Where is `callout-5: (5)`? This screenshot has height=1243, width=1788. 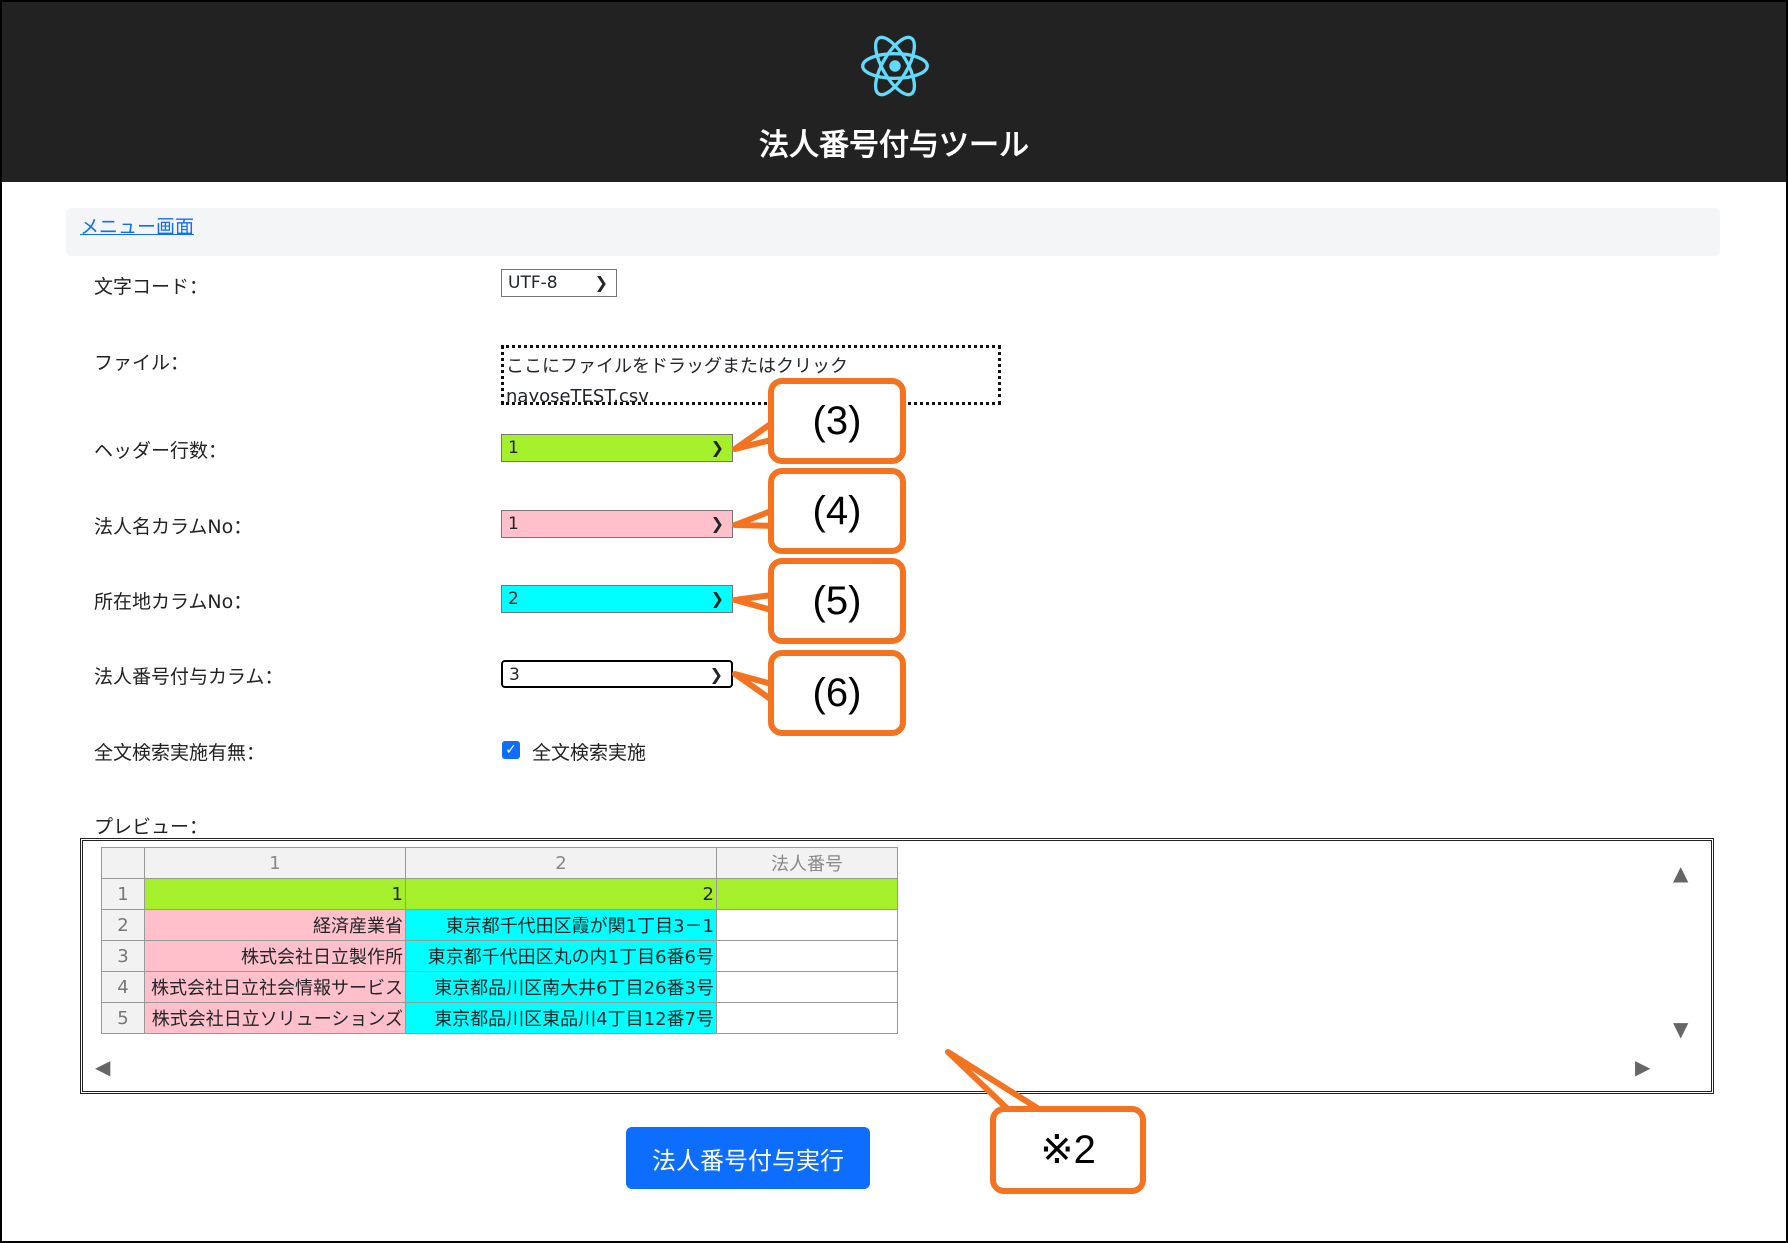
callout-5: (5) is located at coordinates (837, 601).